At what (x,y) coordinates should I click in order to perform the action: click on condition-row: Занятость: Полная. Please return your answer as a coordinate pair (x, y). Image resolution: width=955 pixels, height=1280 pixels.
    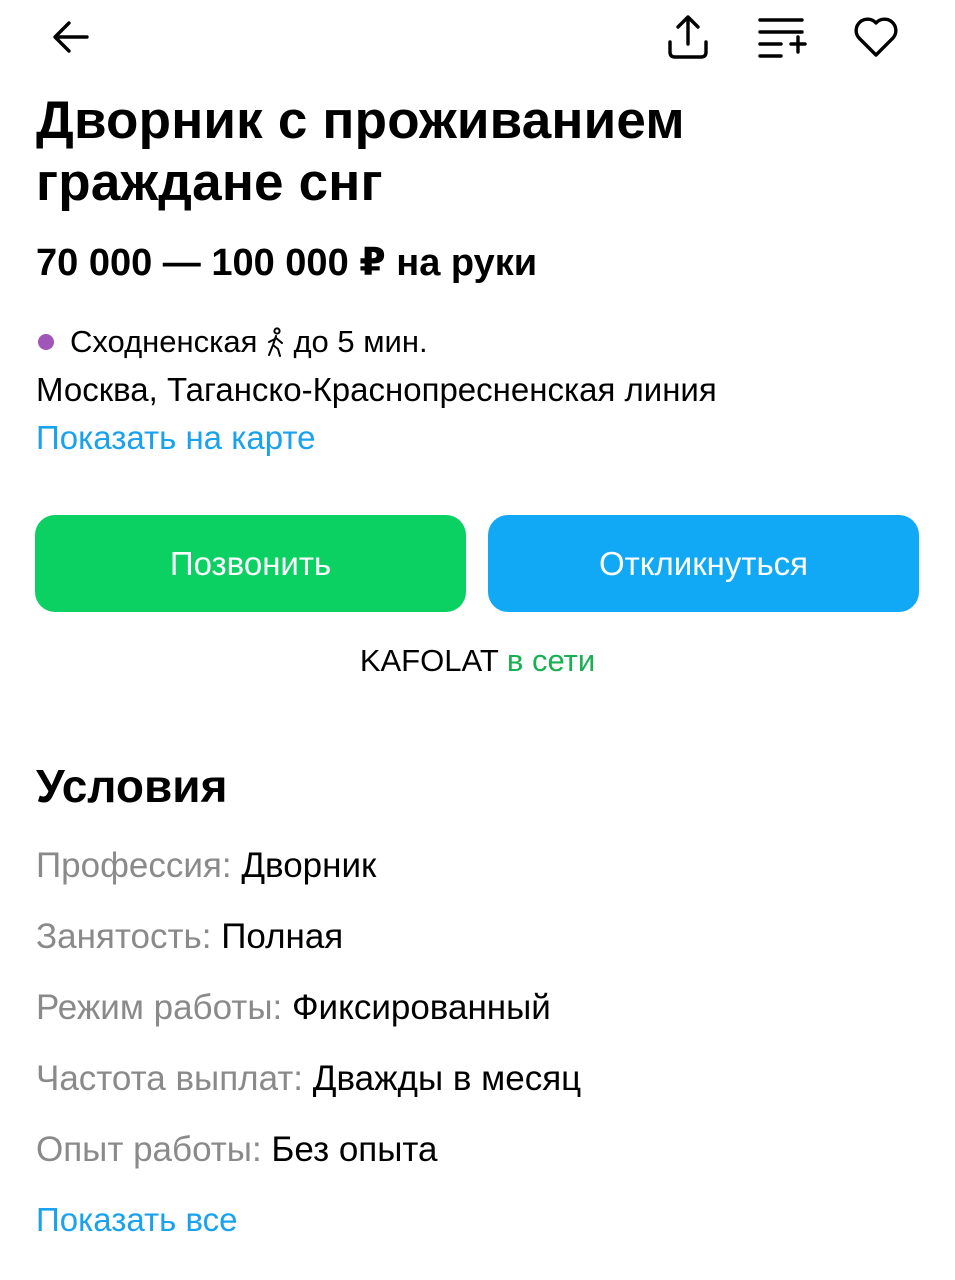
    Looking at the image, I should click on (189, 937).